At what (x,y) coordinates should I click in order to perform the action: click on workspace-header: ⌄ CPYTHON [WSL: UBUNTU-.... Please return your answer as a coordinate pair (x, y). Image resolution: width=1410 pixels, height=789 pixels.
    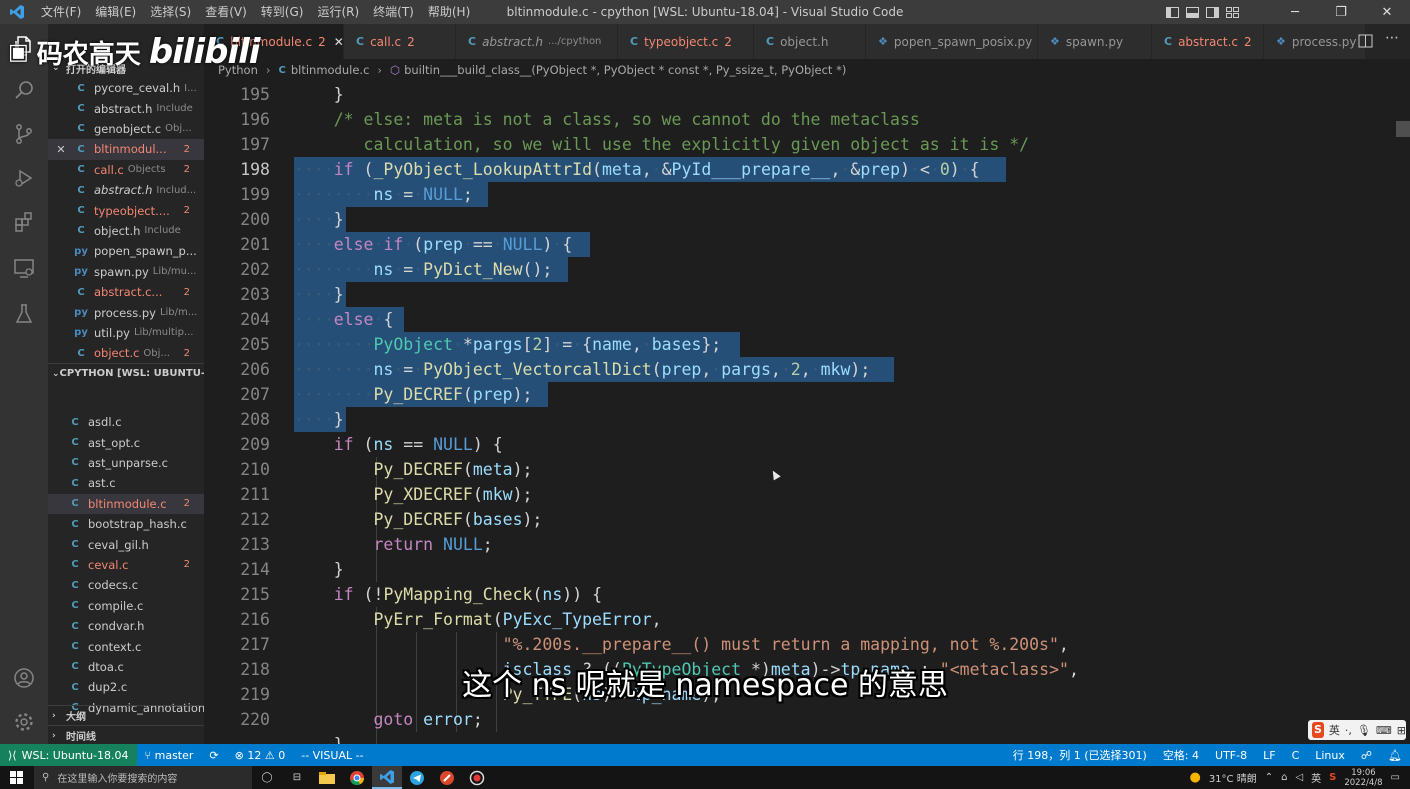
    Looking at the image, I should click on (126, 373).